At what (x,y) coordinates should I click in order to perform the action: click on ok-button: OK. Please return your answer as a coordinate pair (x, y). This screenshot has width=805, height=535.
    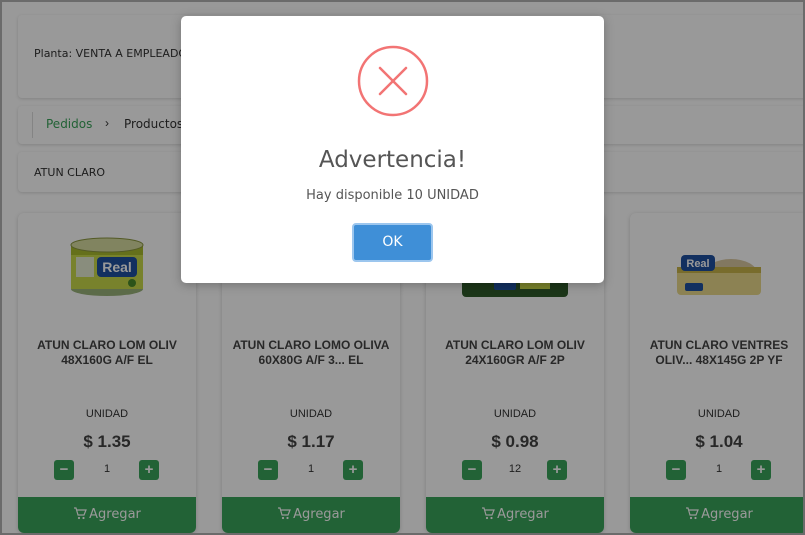
    Looking at the image, I should click on (392, 242).